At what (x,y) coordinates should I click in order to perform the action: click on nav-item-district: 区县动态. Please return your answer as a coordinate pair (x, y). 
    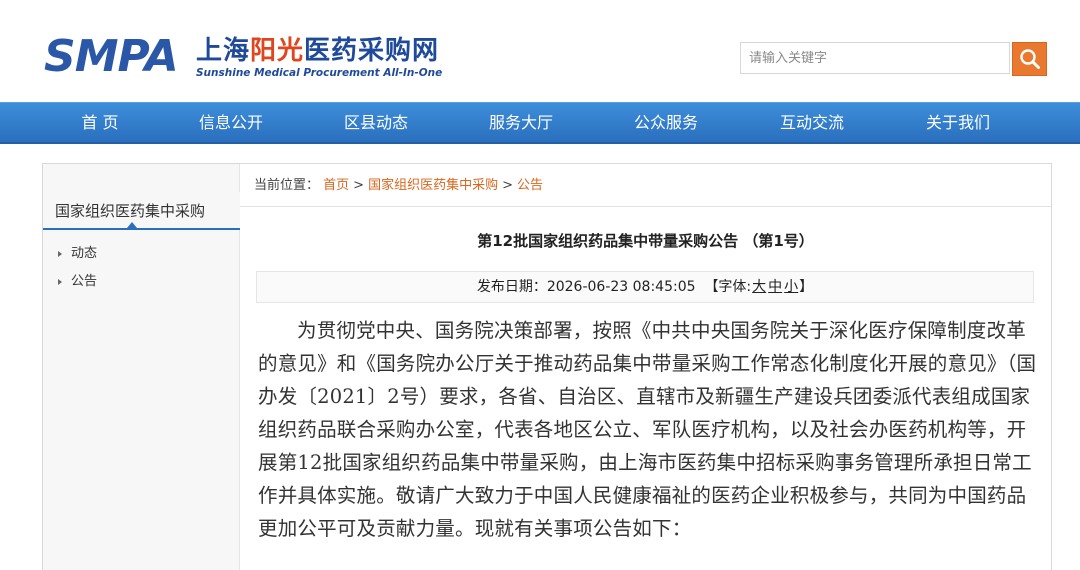
    Looking at the image, I should click on (376, 123).